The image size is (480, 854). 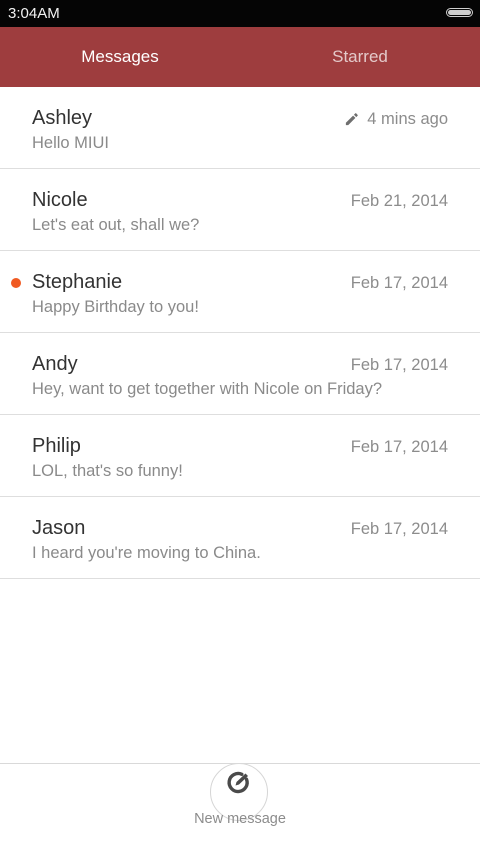 I want to click on message-date: 4 mins ago, so click(x=396, y=119).